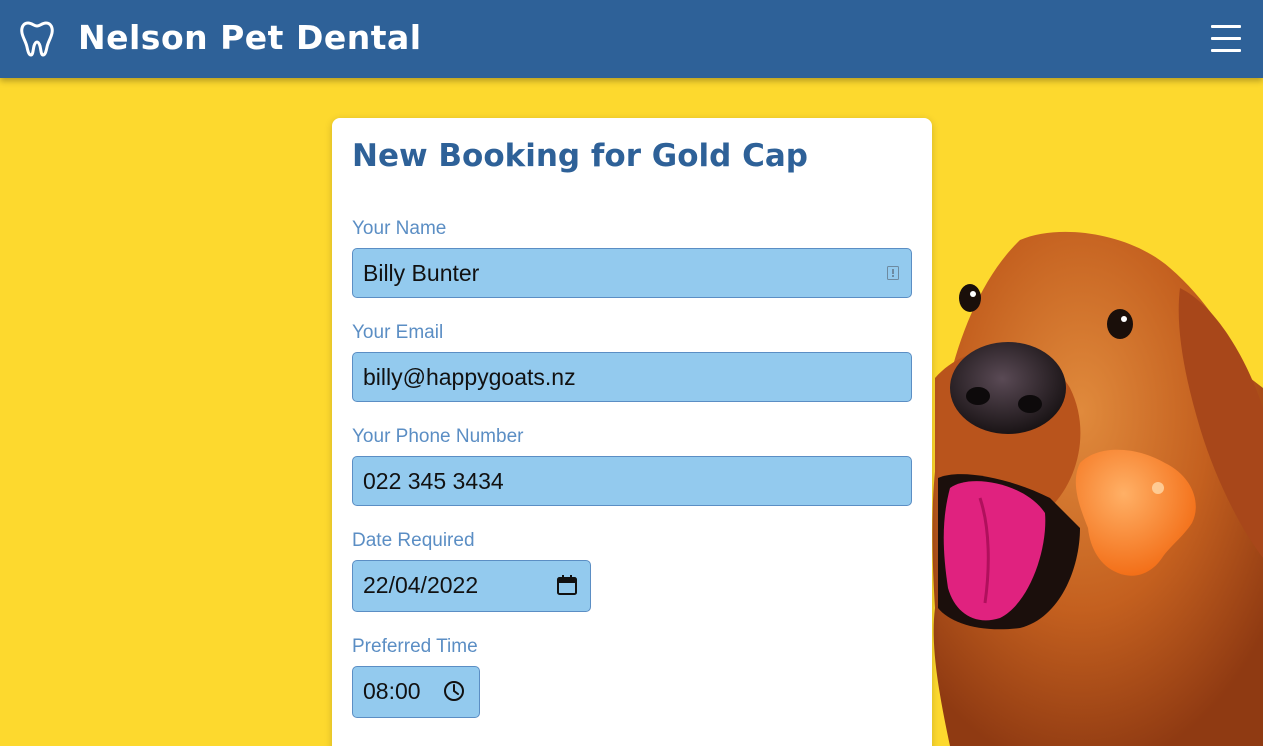 This screenshot has height=746, width=1263. What do you see at coordinates (632, 481) in the screenshot?
I see `phone-input: 022 345 3434` at bounding box center [632, 481].